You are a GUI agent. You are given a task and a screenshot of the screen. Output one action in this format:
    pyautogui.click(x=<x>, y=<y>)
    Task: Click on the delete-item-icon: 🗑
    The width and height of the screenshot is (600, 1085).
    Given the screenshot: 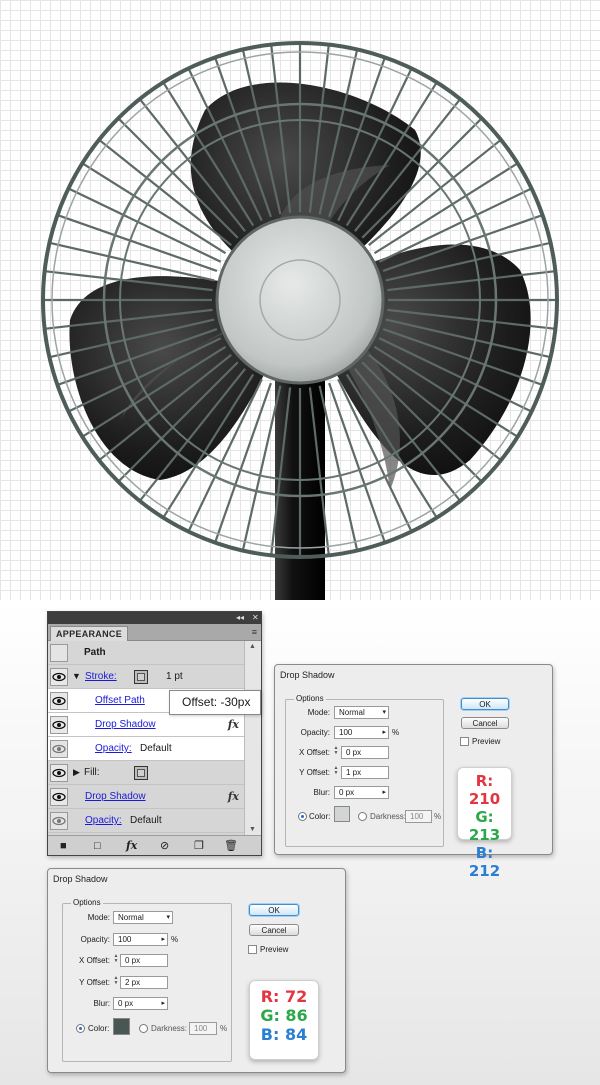 What is the action you would take?
    pyautogui.click(x=231, y=846)
    